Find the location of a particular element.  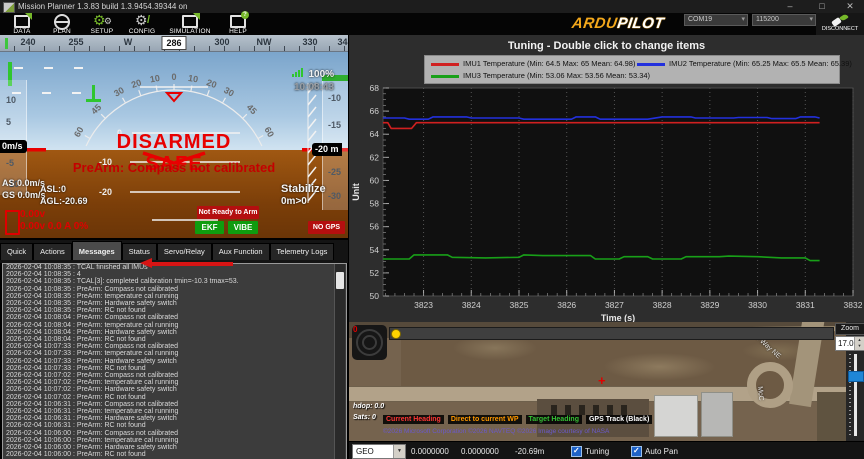

svg-text: 66 is located at coordinates (375, 111).